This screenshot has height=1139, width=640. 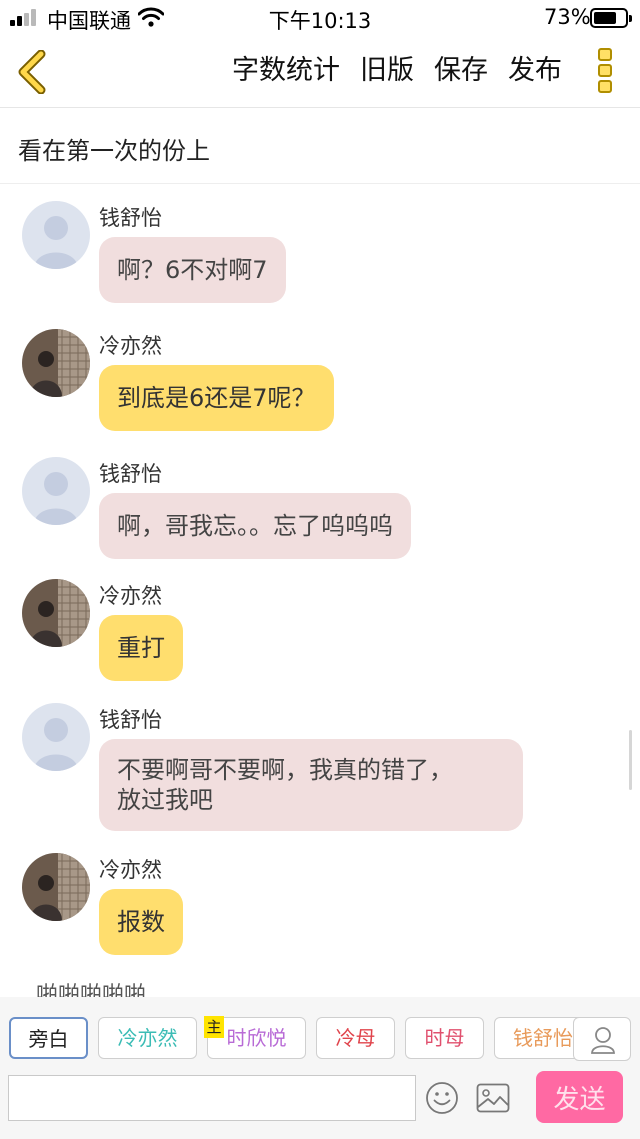 I want to click on toolbar-actions: 字数统计 旧版 保存 发布, so click(x=397, y=71).